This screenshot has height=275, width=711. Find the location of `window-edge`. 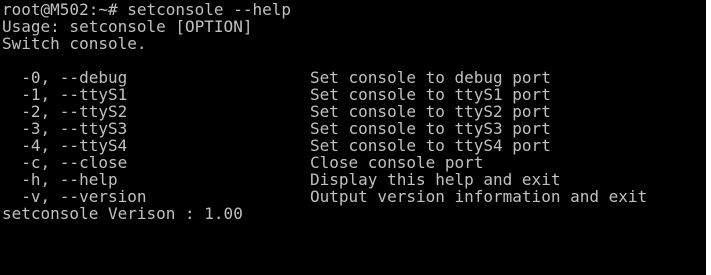

window-edge is located at coordinates (708, 137).